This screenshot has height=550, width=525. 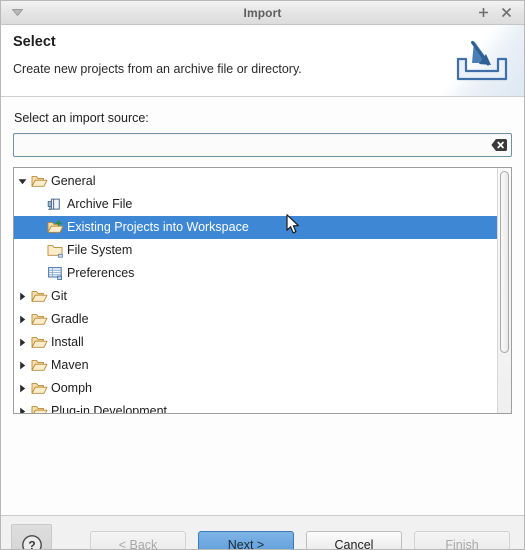 I want to click on title-bar: Import, so click(x=262, y=13).